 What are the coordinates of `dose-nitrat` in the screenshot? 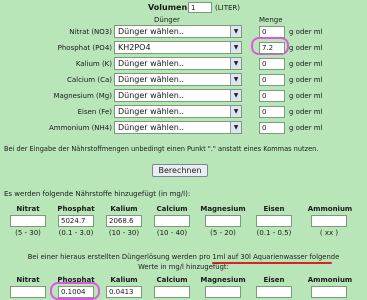 It's located at (28, 292).